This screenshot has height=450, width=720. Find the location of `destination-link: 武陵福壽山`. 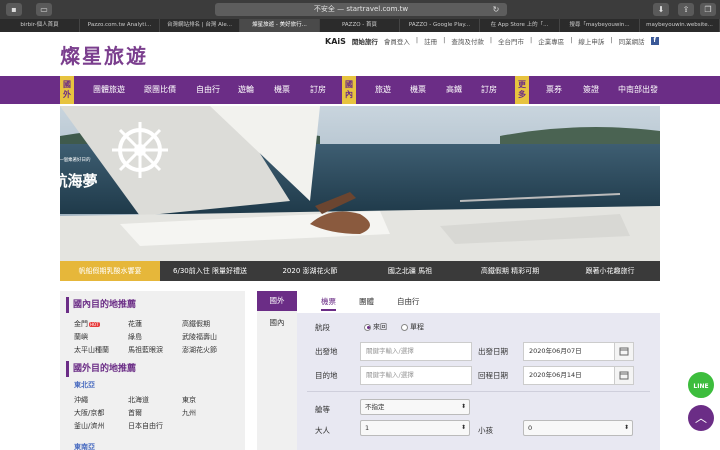

destination-link: 武陵福壽山 is located at coordinates (212, 337).